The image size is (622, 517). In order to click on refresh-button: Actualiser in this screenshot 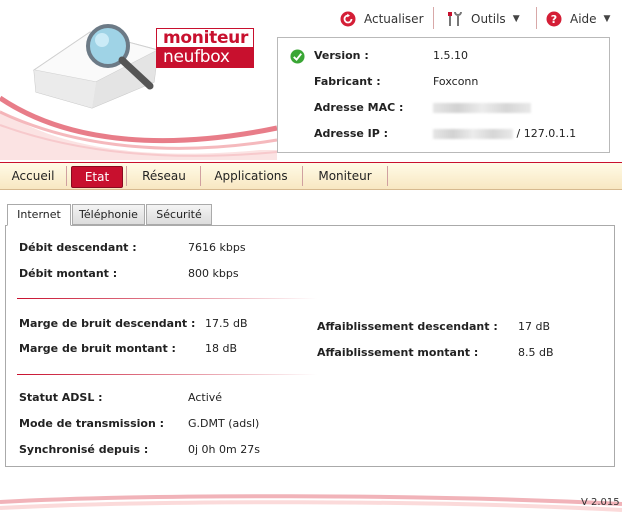, I will do `click(382, 19)`.